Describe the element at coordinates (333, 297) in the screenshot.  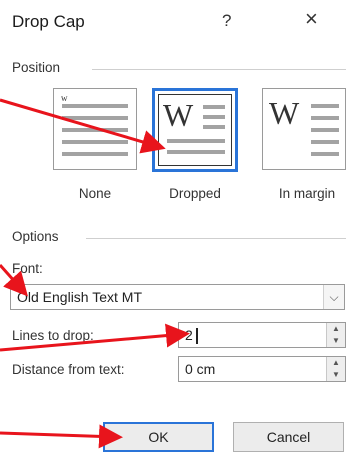
I see `chevron-down-icon: ⌵` at that location.